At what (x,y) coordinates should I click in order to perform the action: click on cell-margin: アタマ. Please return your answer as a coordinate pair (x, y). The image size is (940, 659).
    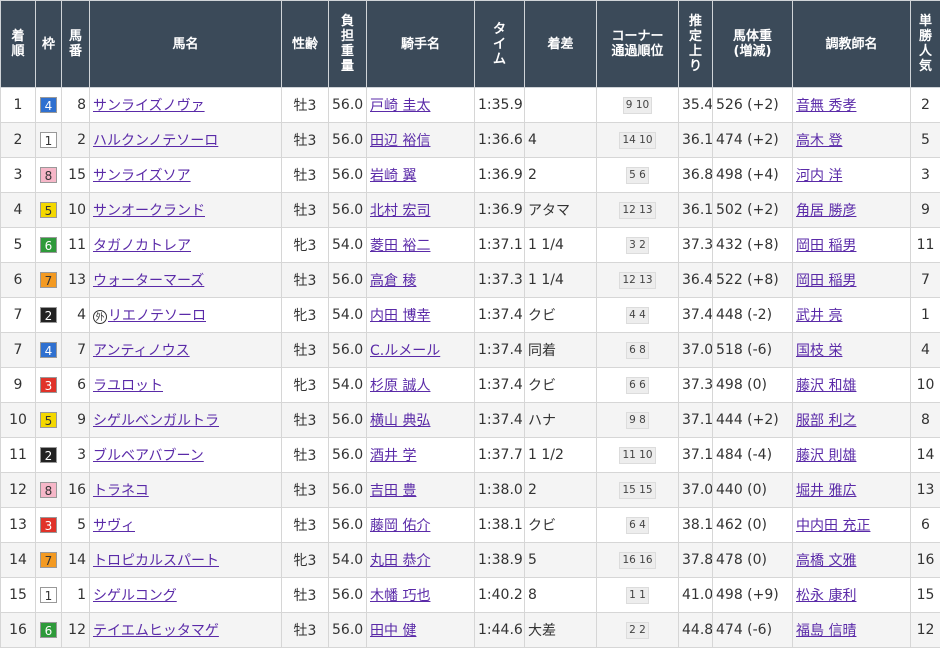
    Looking at the image, I should click on (560, 210).